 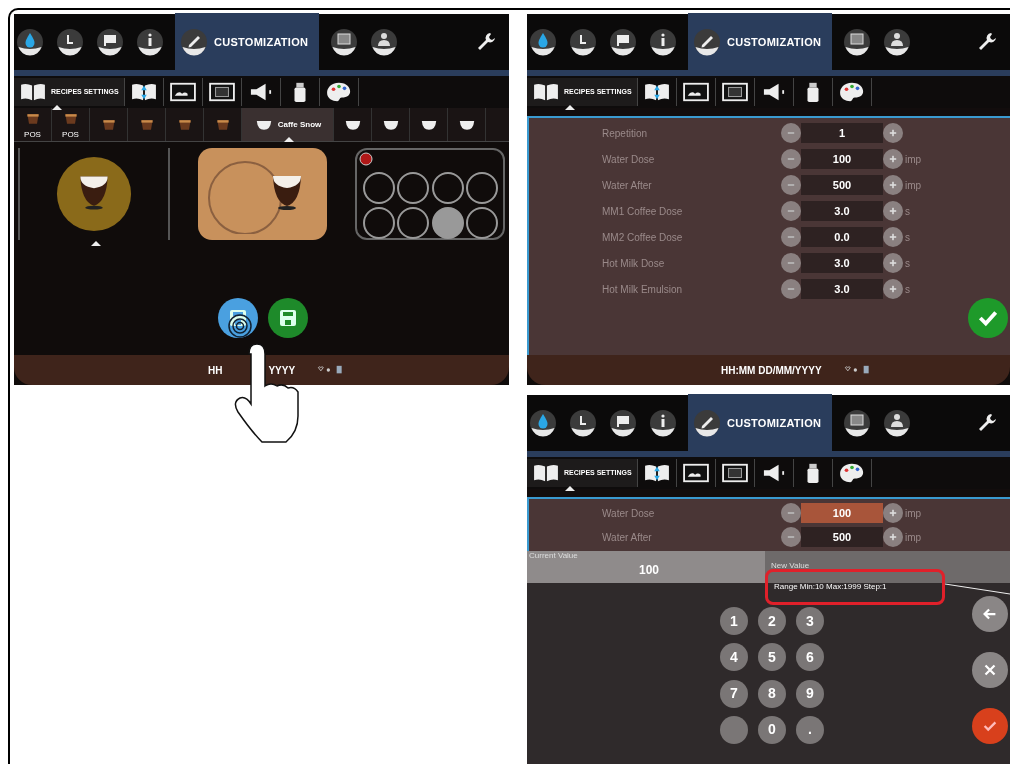 What do you see at coordinates (772, 729) in the screenshot?
I see `key-button: 0` at bounding box center [772, 729].